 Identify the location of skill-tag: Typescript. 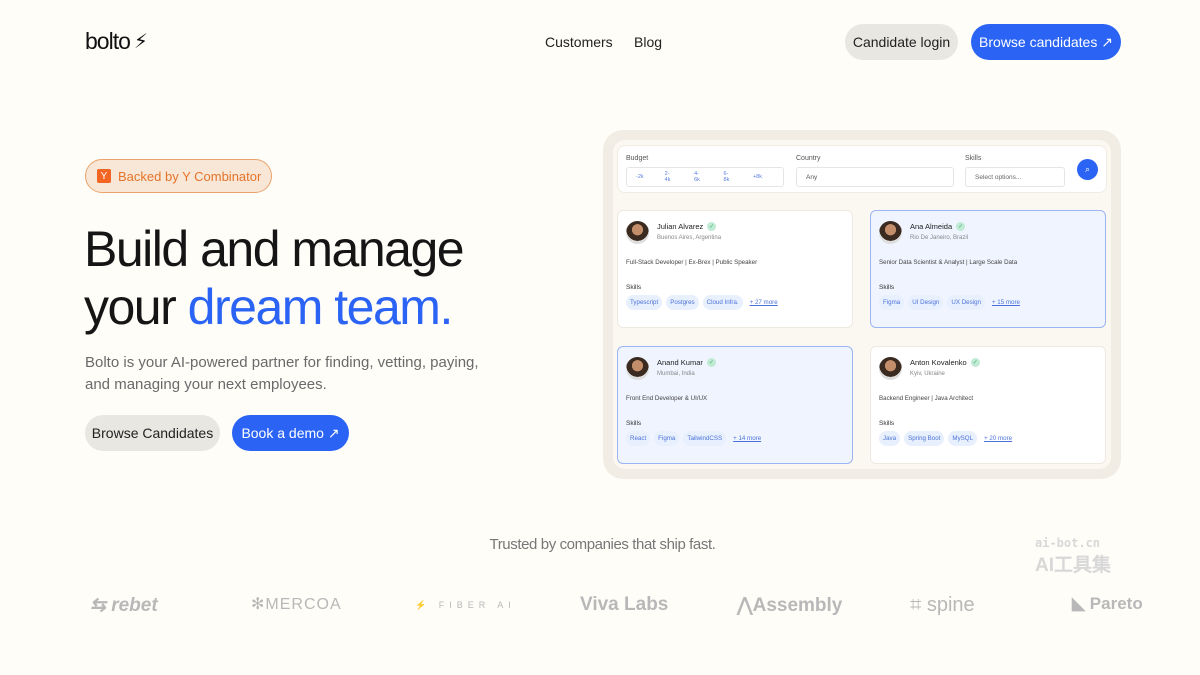
(644, 302).